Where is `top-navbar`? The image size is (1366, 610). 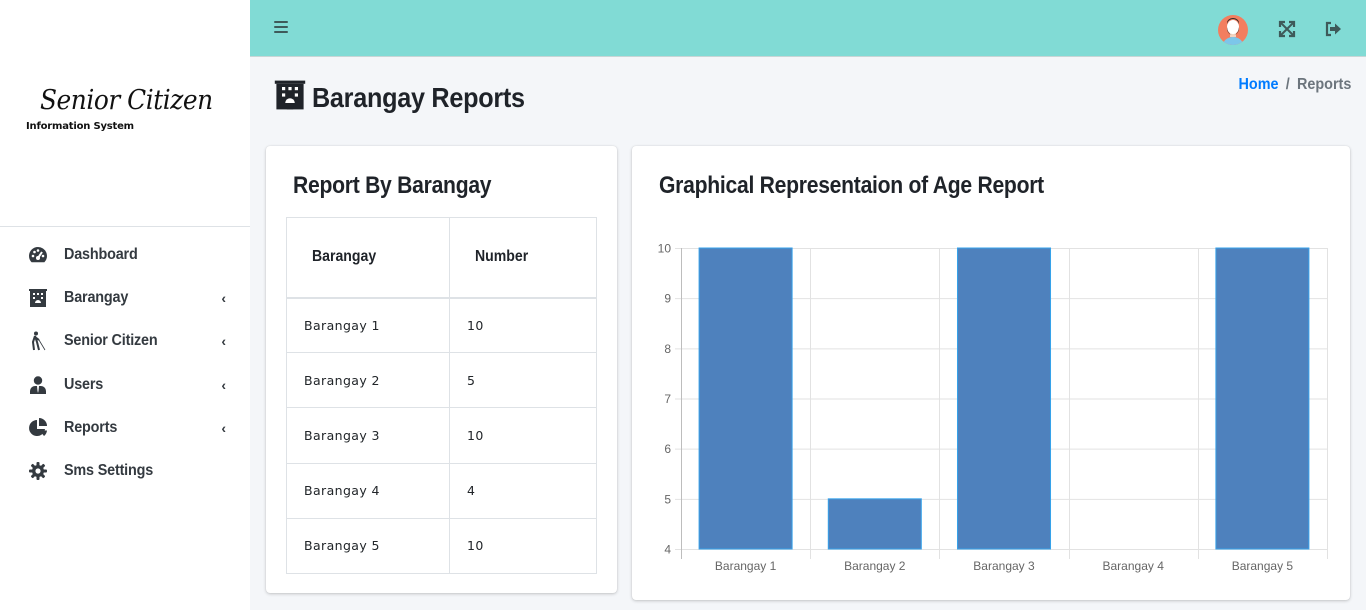
top-navbar is located at coordinates (808, 28).